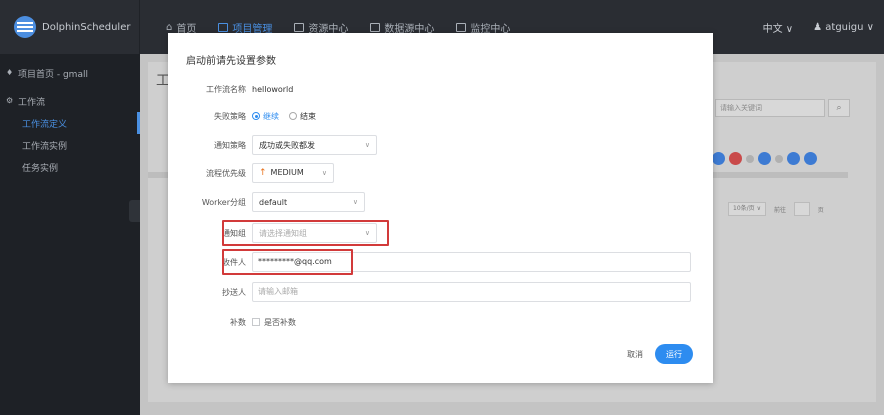  I want to click on page-size-select: 10条/页 ∨, so click(747, 209).